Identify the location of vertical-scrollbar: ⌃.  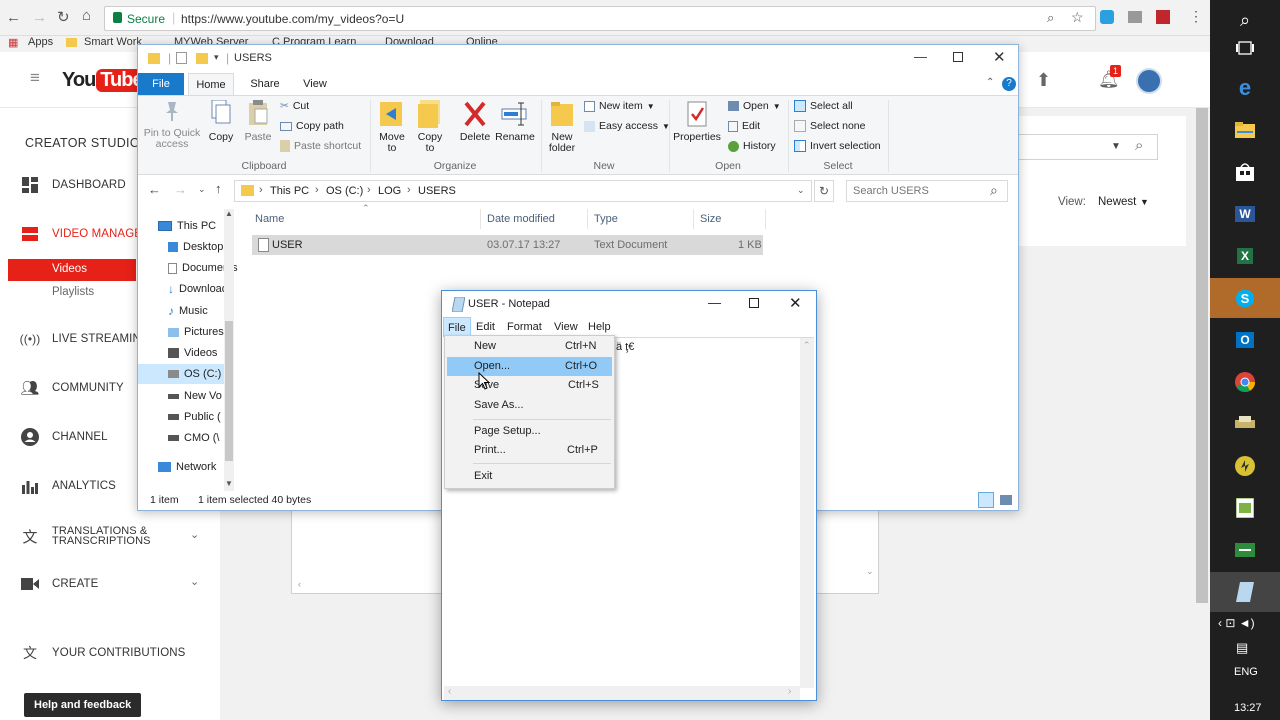
(807, 513).